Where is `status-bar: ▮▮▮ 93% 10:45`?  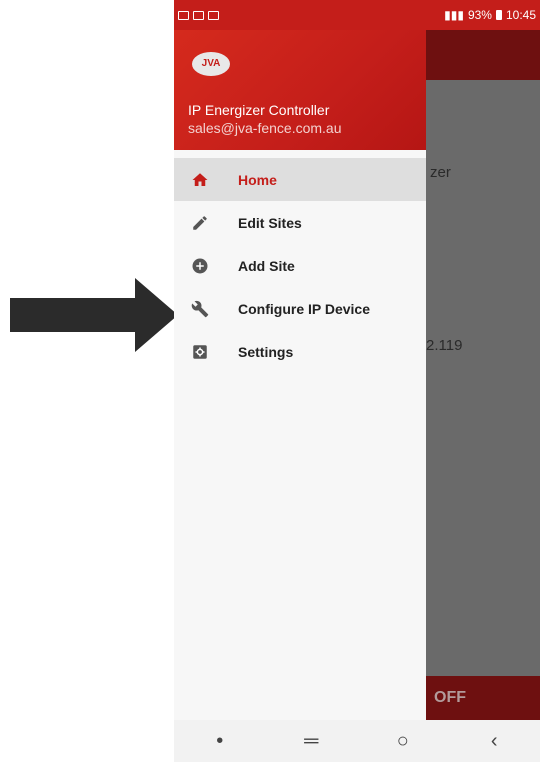
status-bar: ▮▮▮ 93% 10:45 is located at coordinates (357, 15).